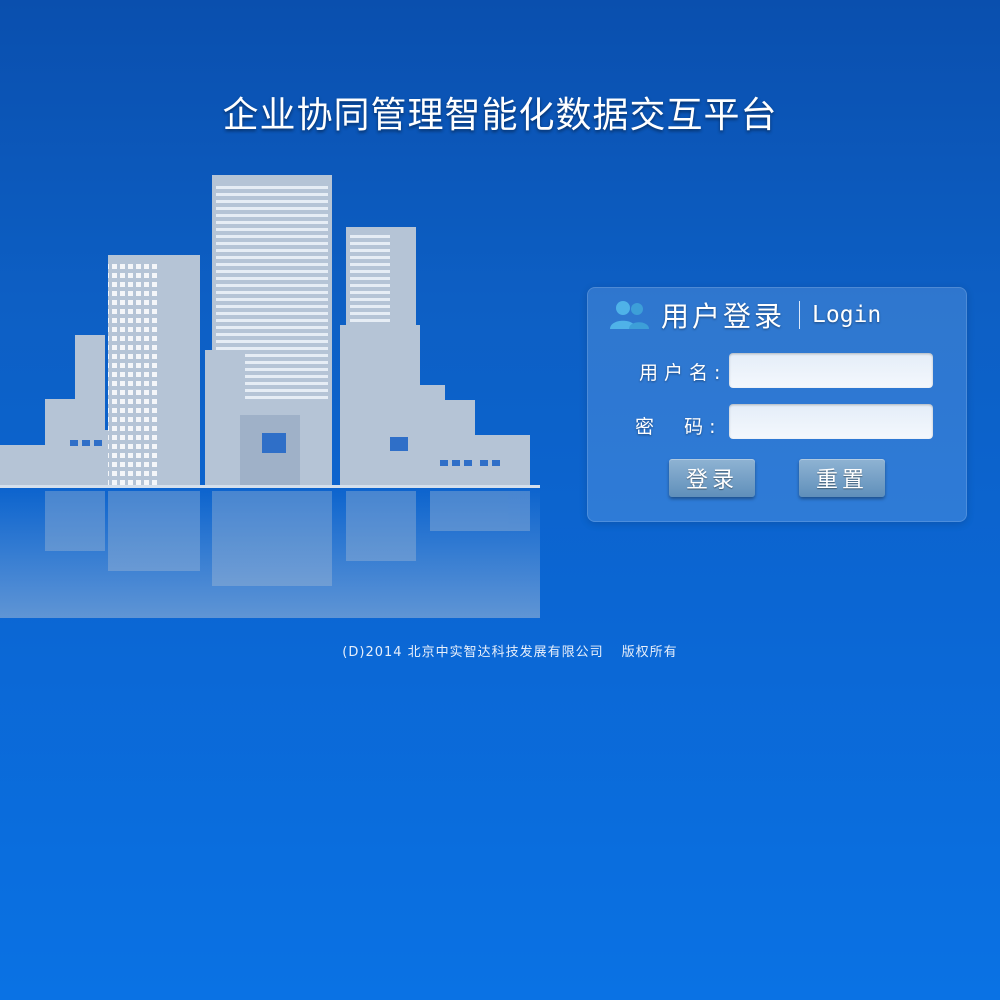  What do you see at coordinates (683, 373) in the screenshot?
I see `username-label: 用户名:` at bounding box center [683, 373].